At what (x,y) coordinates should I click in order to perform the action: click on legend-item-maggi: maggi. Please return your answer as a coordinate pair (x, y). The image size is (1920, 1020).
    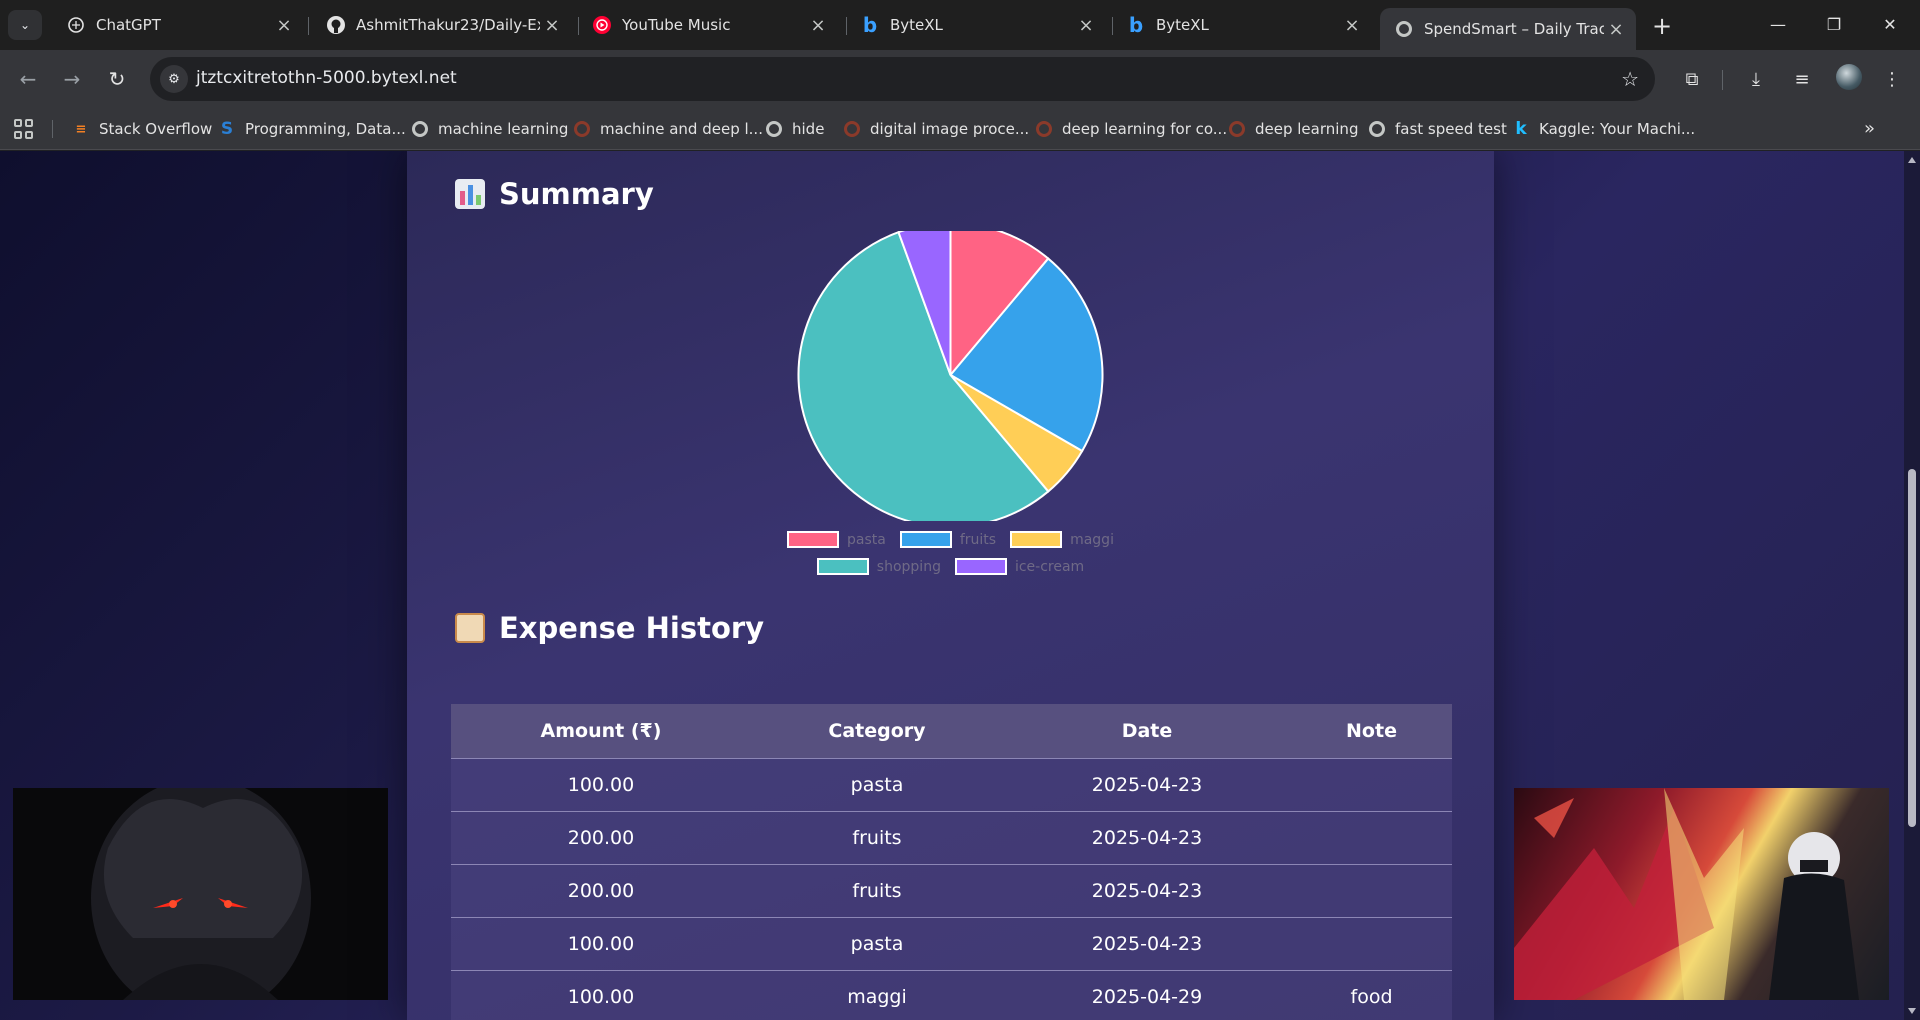
    Looking at the image, I should click on (1062, 539).